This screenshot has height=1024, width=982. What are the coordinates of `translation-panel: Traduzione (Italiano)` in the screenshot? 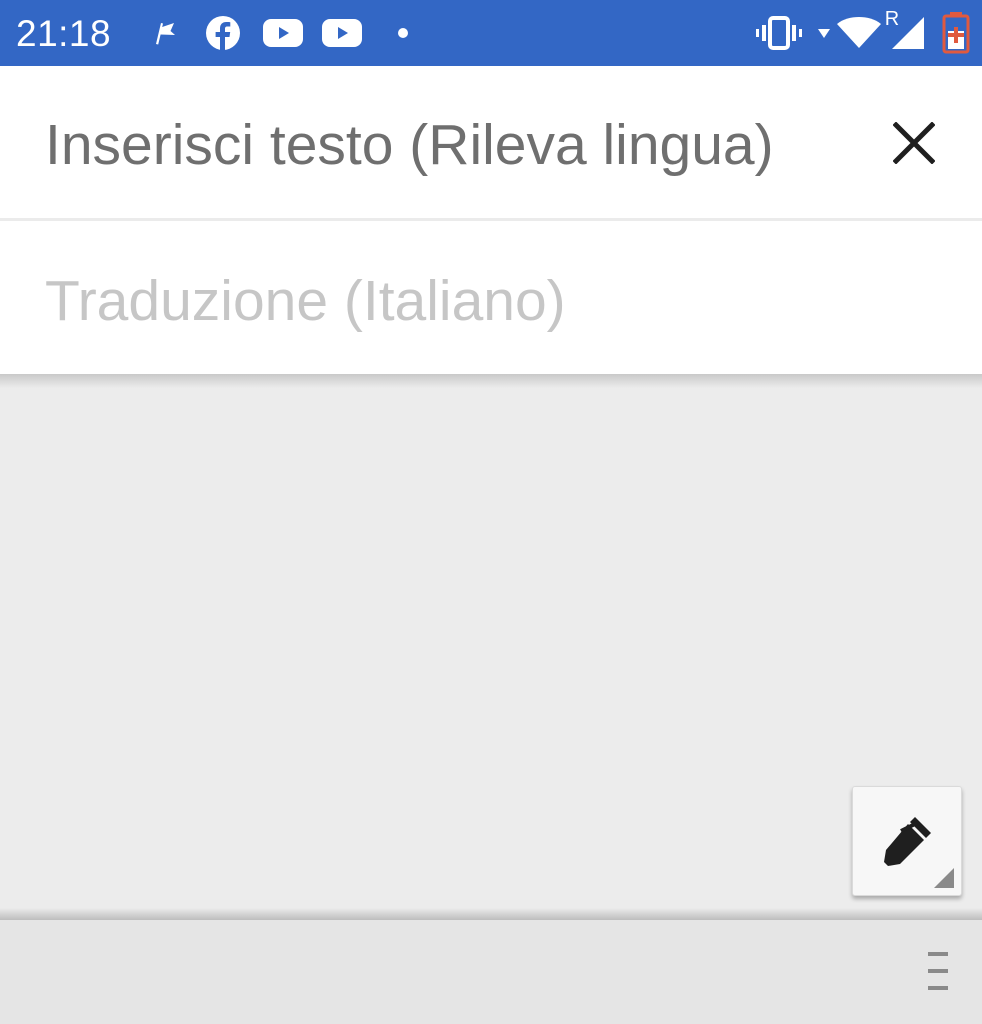 It's located at (491, 297).